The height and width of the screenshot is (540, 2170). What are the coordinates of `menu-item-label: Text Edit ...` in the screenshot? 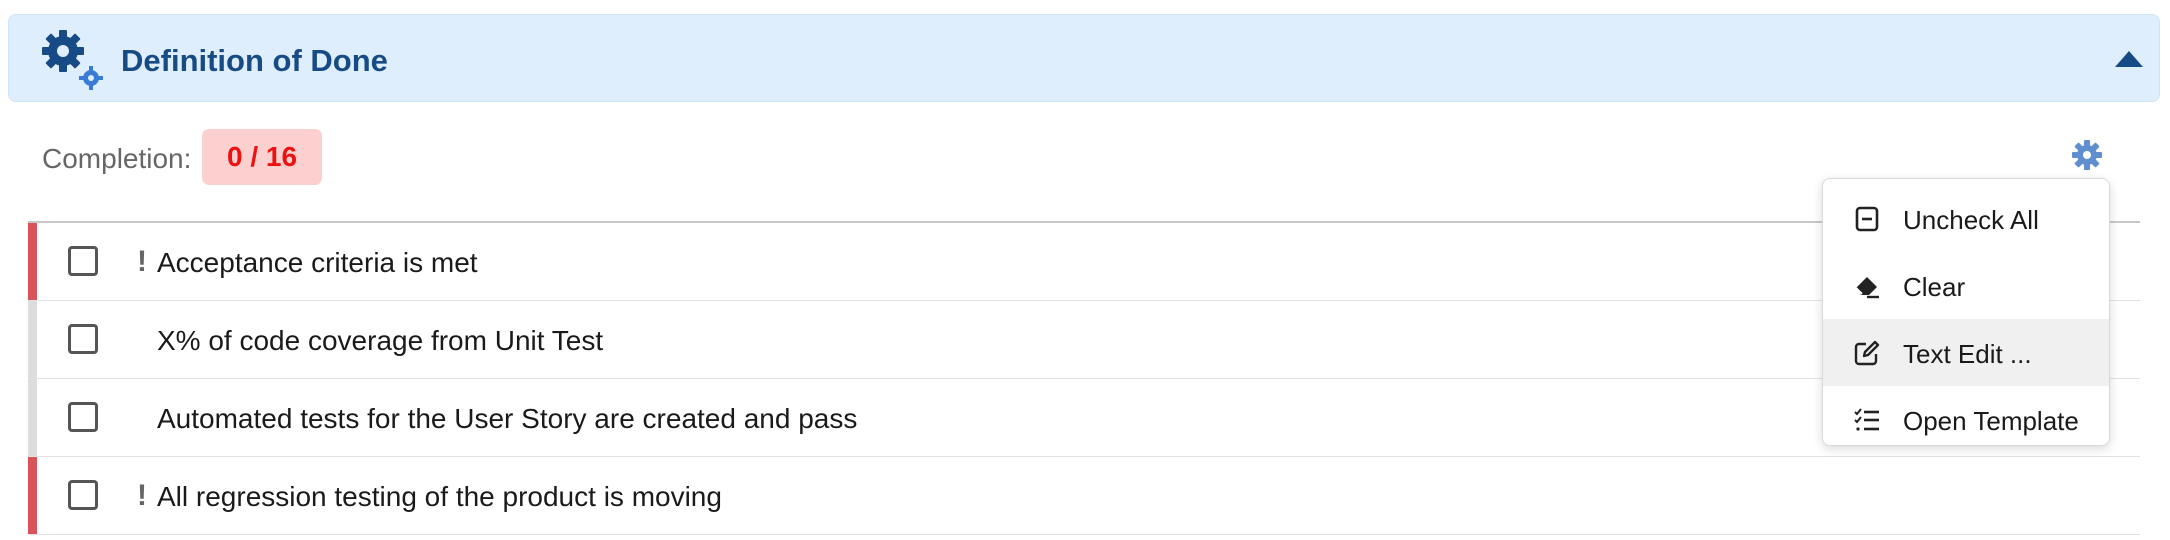 It's located at (1967, 354).